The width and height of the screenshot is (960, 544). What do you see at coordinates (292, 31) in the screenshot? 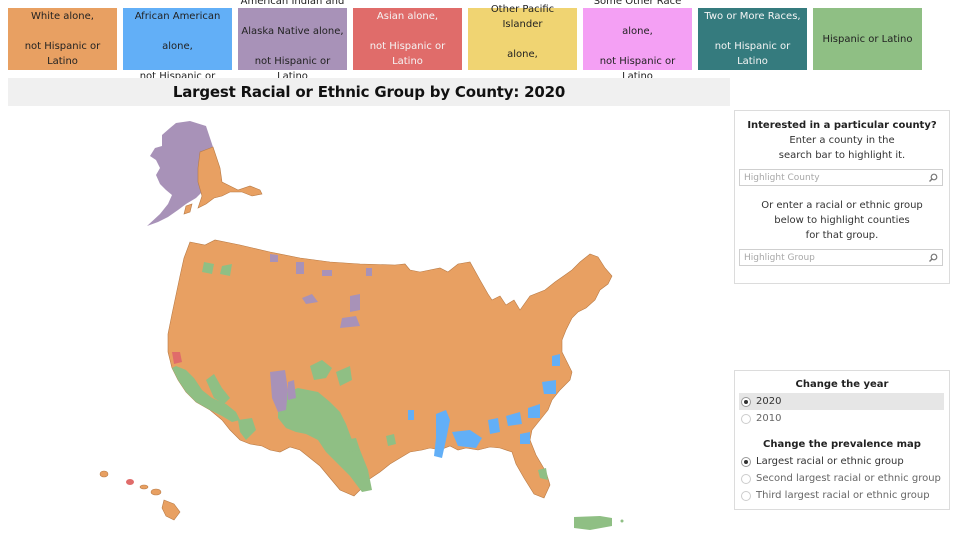
I see `legend-label-line: Alaska Native alone,` at bounding box center [292, 31].